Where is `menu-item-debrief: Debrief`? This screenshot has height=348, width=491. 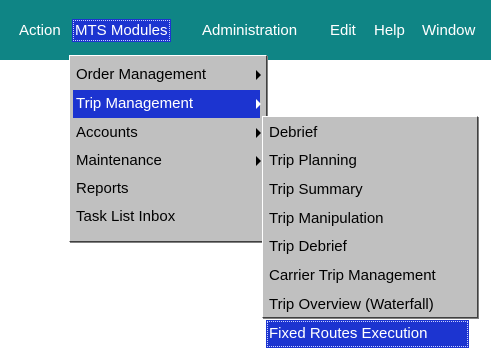 menu-item-debrief: Debrief is located at coordinates (367, 133).